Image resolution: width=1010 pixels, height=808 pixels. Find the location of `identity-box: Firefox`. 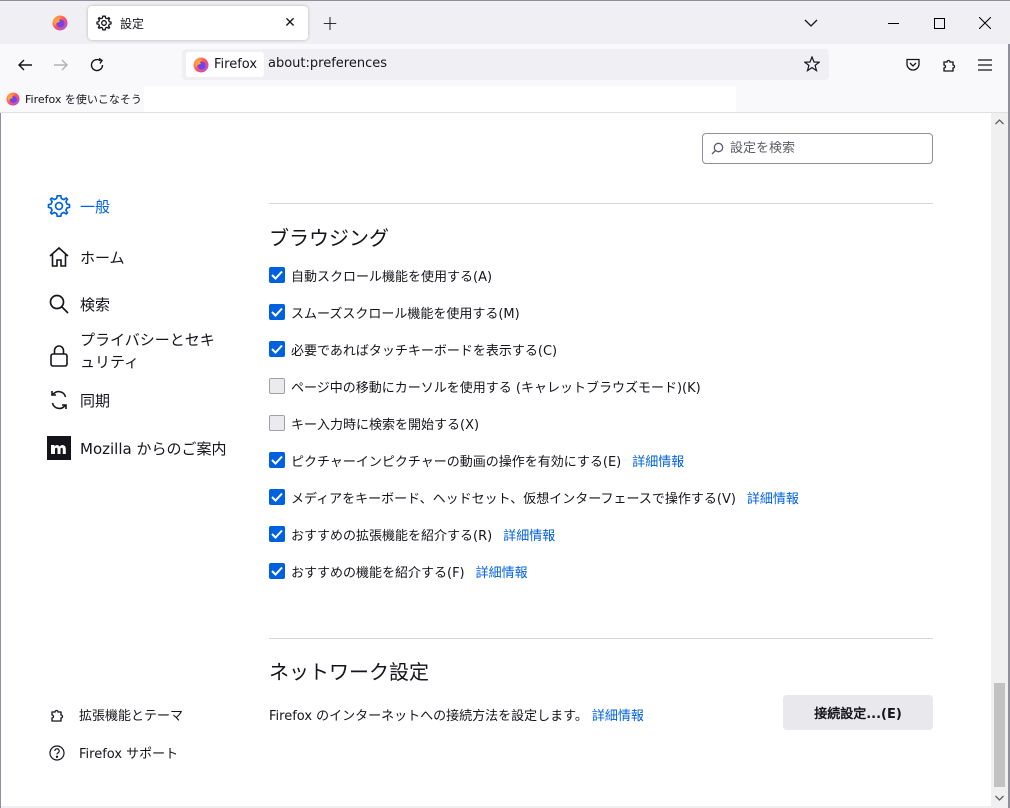

identity-box: Firefox is located at coordinates (225, 64).